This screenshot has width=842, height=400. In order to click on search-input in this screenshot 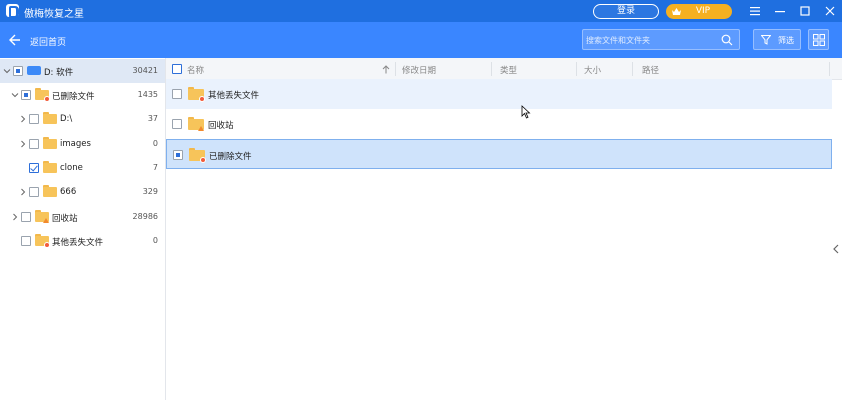, I will do `click(651, 40)`.